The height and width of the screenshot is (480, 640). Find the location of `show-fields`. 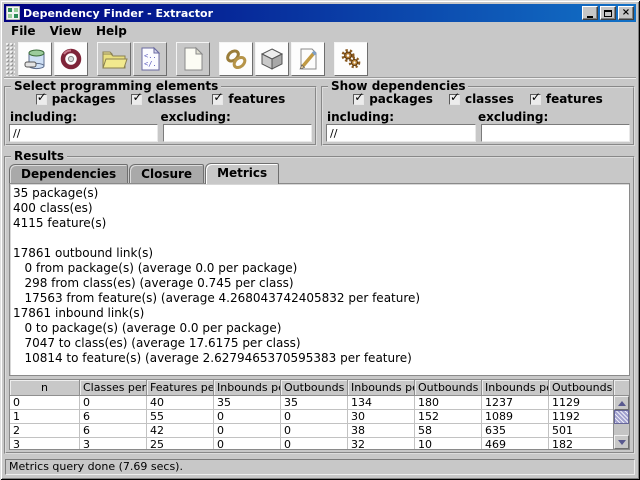

show-fields is located at coordinates (478, 133).